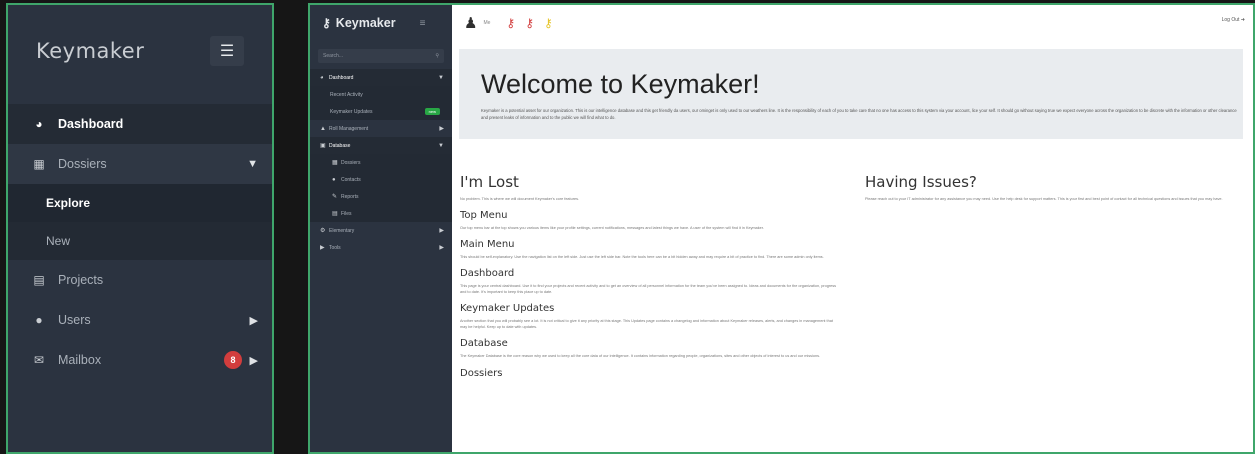 The height and width of the screenshot is (454, 1255). Describe the element at coordinates (39, 360) in the screenshot. I see `envelope-icon: ✉` at that location.